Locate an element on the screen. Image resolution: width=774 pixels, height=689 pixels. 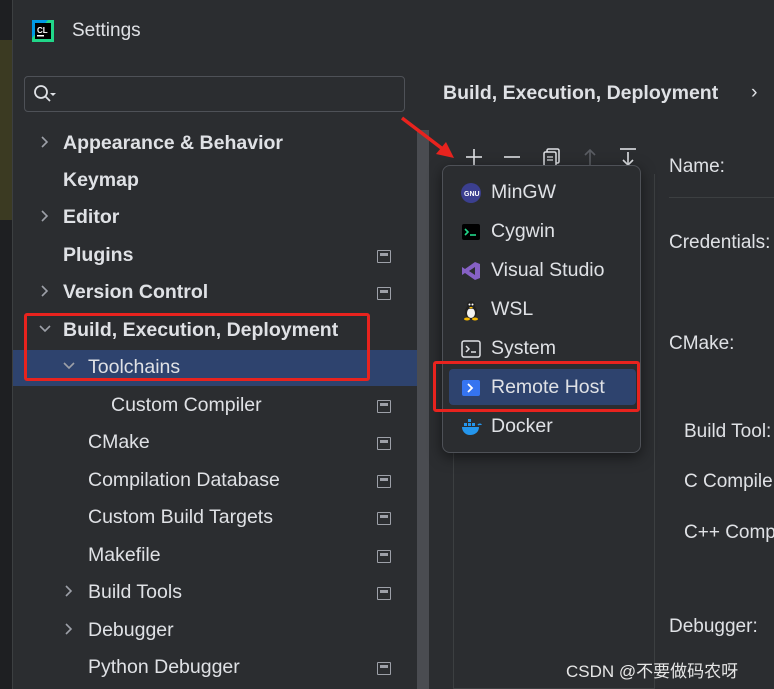
popup-item-visual-studio: Visual Studio is located at coordinates (542, 270).